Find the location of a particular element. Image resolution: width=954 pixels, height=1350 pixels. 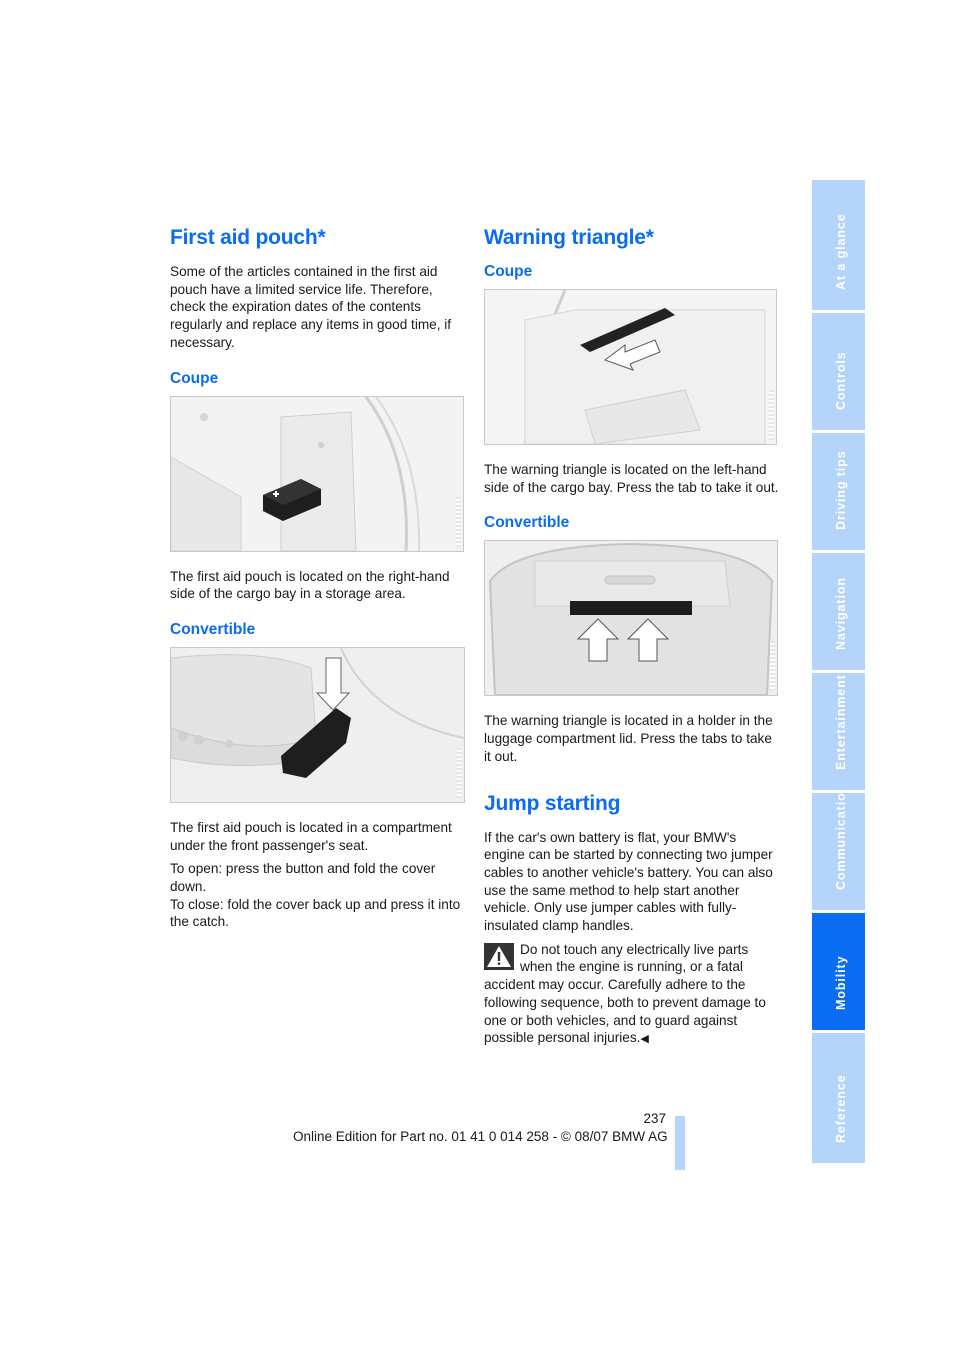

triangle-holder-illustration is located at coordinates (631, 608).